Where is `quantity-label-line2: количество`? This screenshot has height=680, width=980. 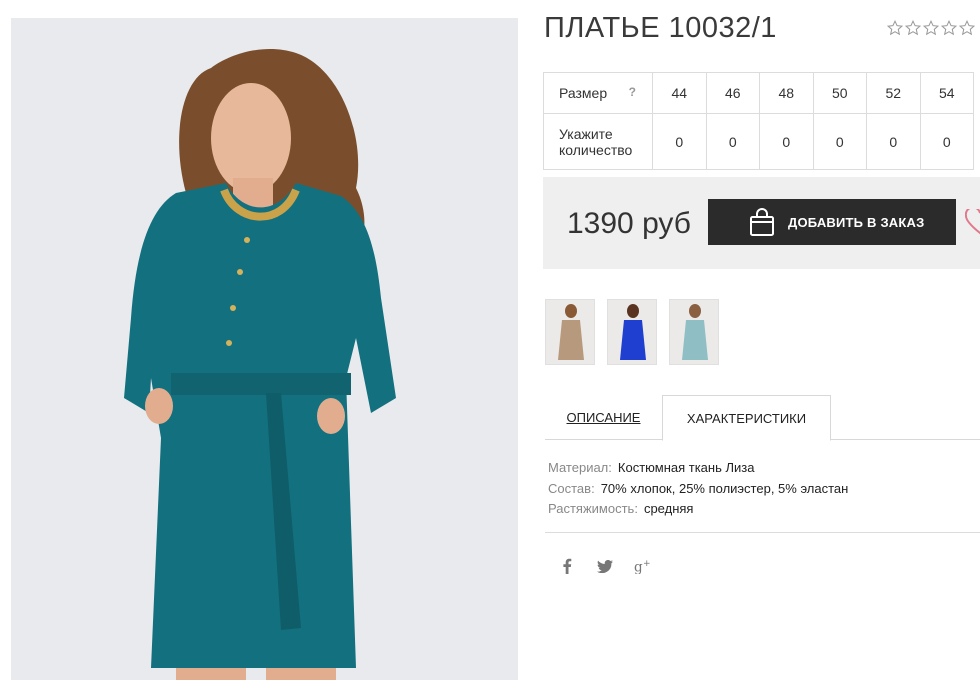 quantity-label-line2: количество is located at coordinates (596, 149).